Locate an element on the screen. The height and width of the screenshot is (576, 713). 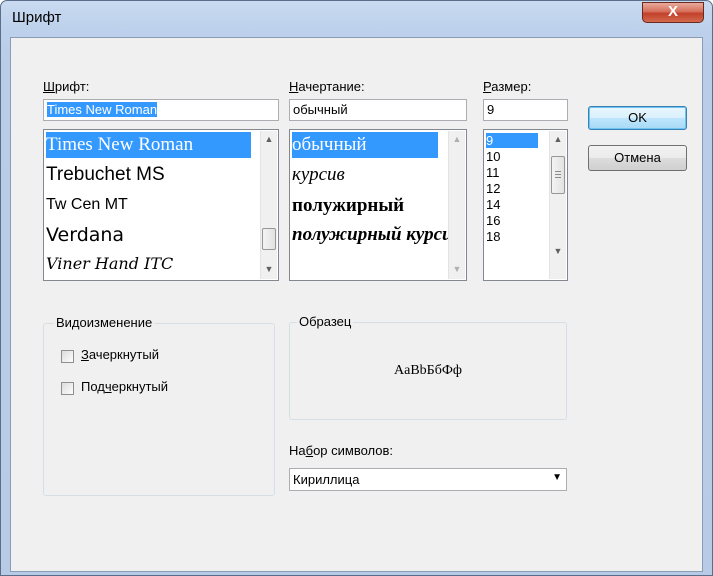
font-list-item: Trebuchet MS is located at coordinates (105, 175).